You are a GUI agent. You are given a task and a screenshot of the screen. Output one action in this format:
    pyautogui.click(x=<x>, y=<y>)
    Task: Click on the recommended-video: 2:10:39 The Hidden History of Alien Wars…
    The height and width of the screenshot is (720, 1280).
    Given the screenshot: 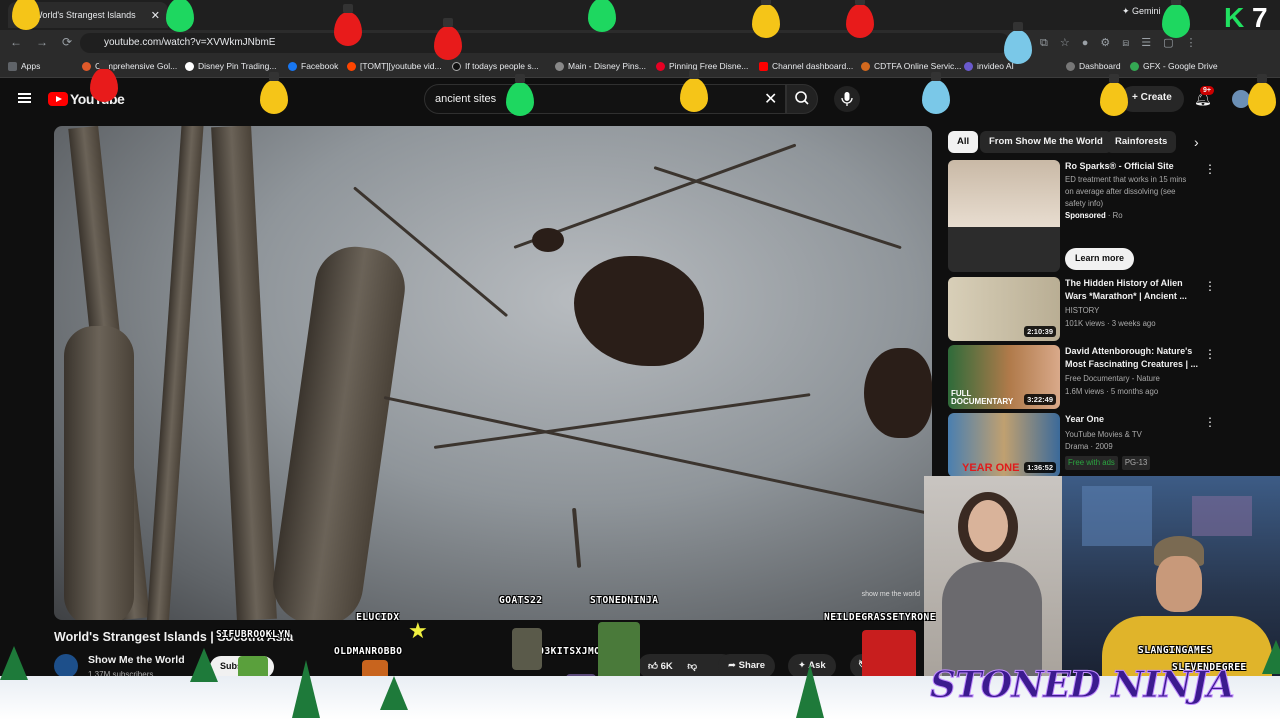 What is the action you would take?
    pyautogui.click(x=1083, y=309)
    